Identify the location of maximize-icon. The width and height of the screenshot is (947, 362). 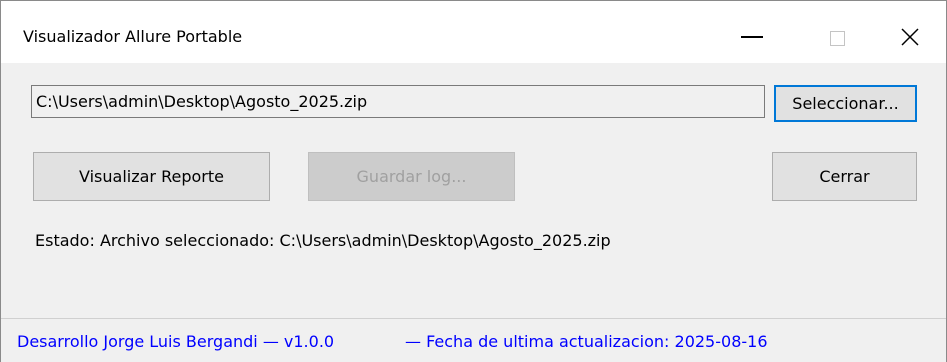
(837, 38).